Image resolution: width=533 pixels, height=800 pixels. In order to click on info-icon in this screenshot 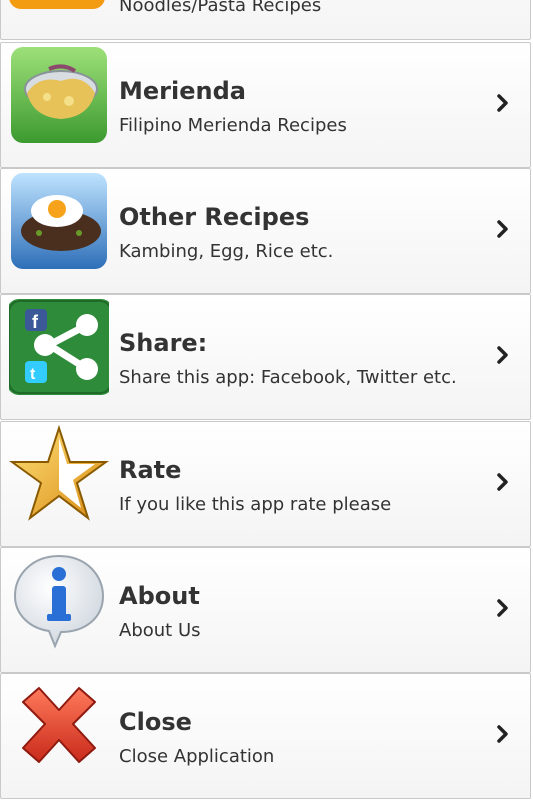, I will do `click(59, 600)`.